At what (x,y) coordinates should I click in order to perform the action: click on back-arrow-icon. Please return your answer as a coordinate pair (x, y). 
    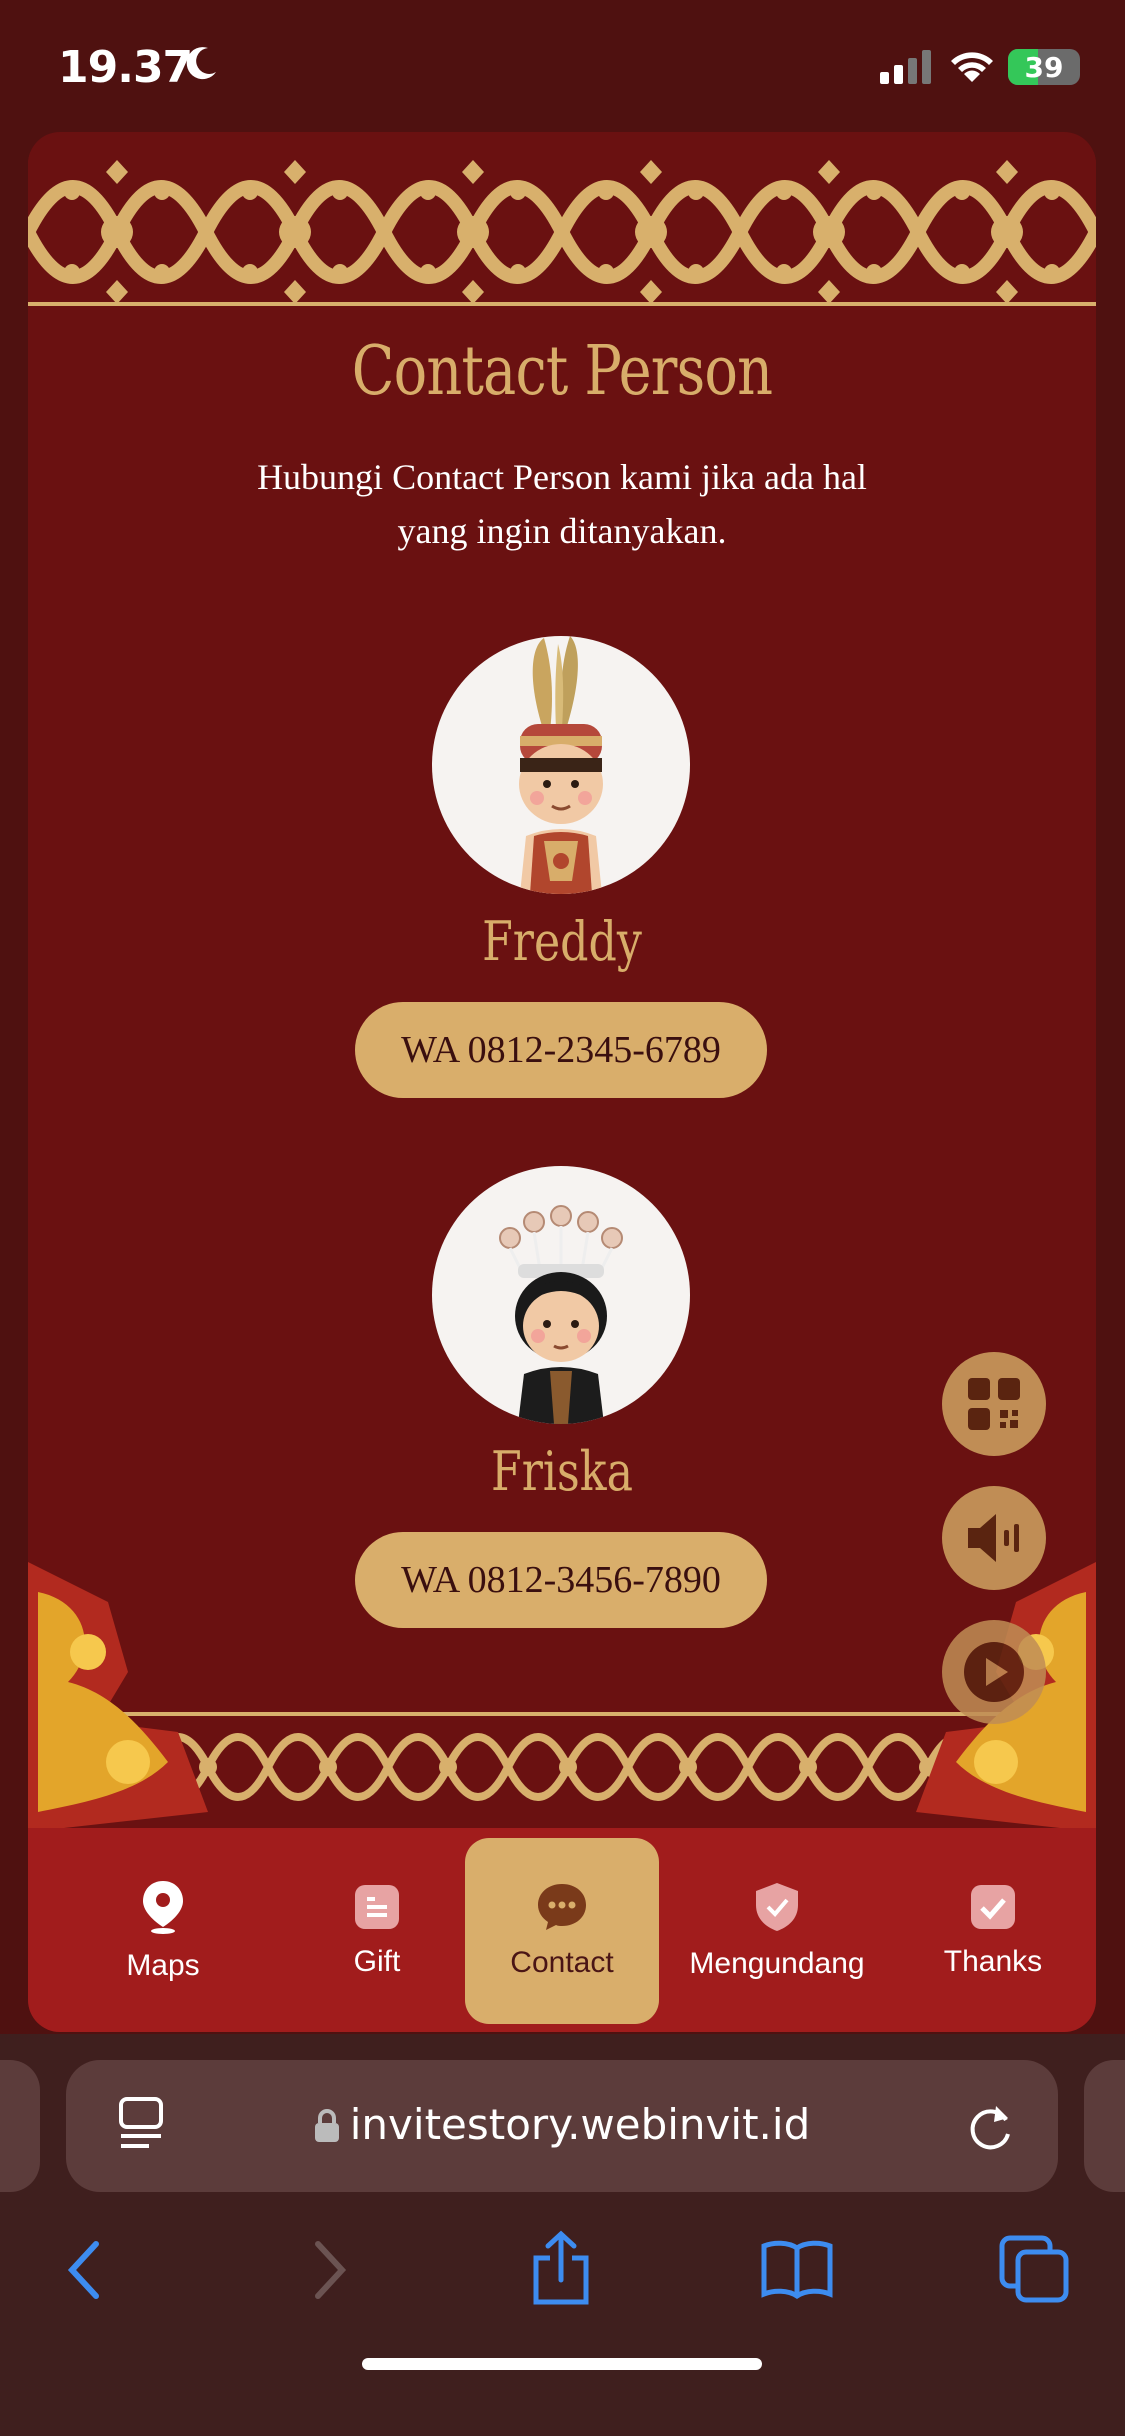
    Looking at the image, I should click on (84, 2270).